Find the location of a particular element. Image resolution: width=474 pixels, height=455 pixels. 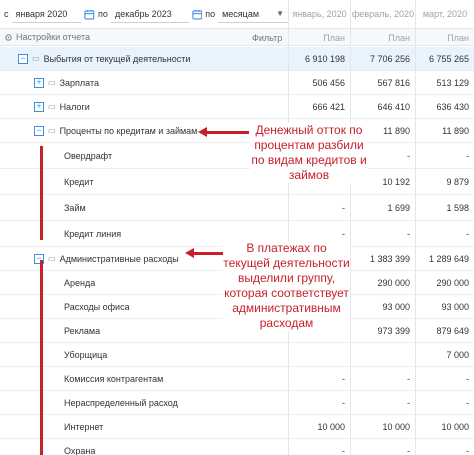

row-label: Уборщица is located at coordinates (86, 354).